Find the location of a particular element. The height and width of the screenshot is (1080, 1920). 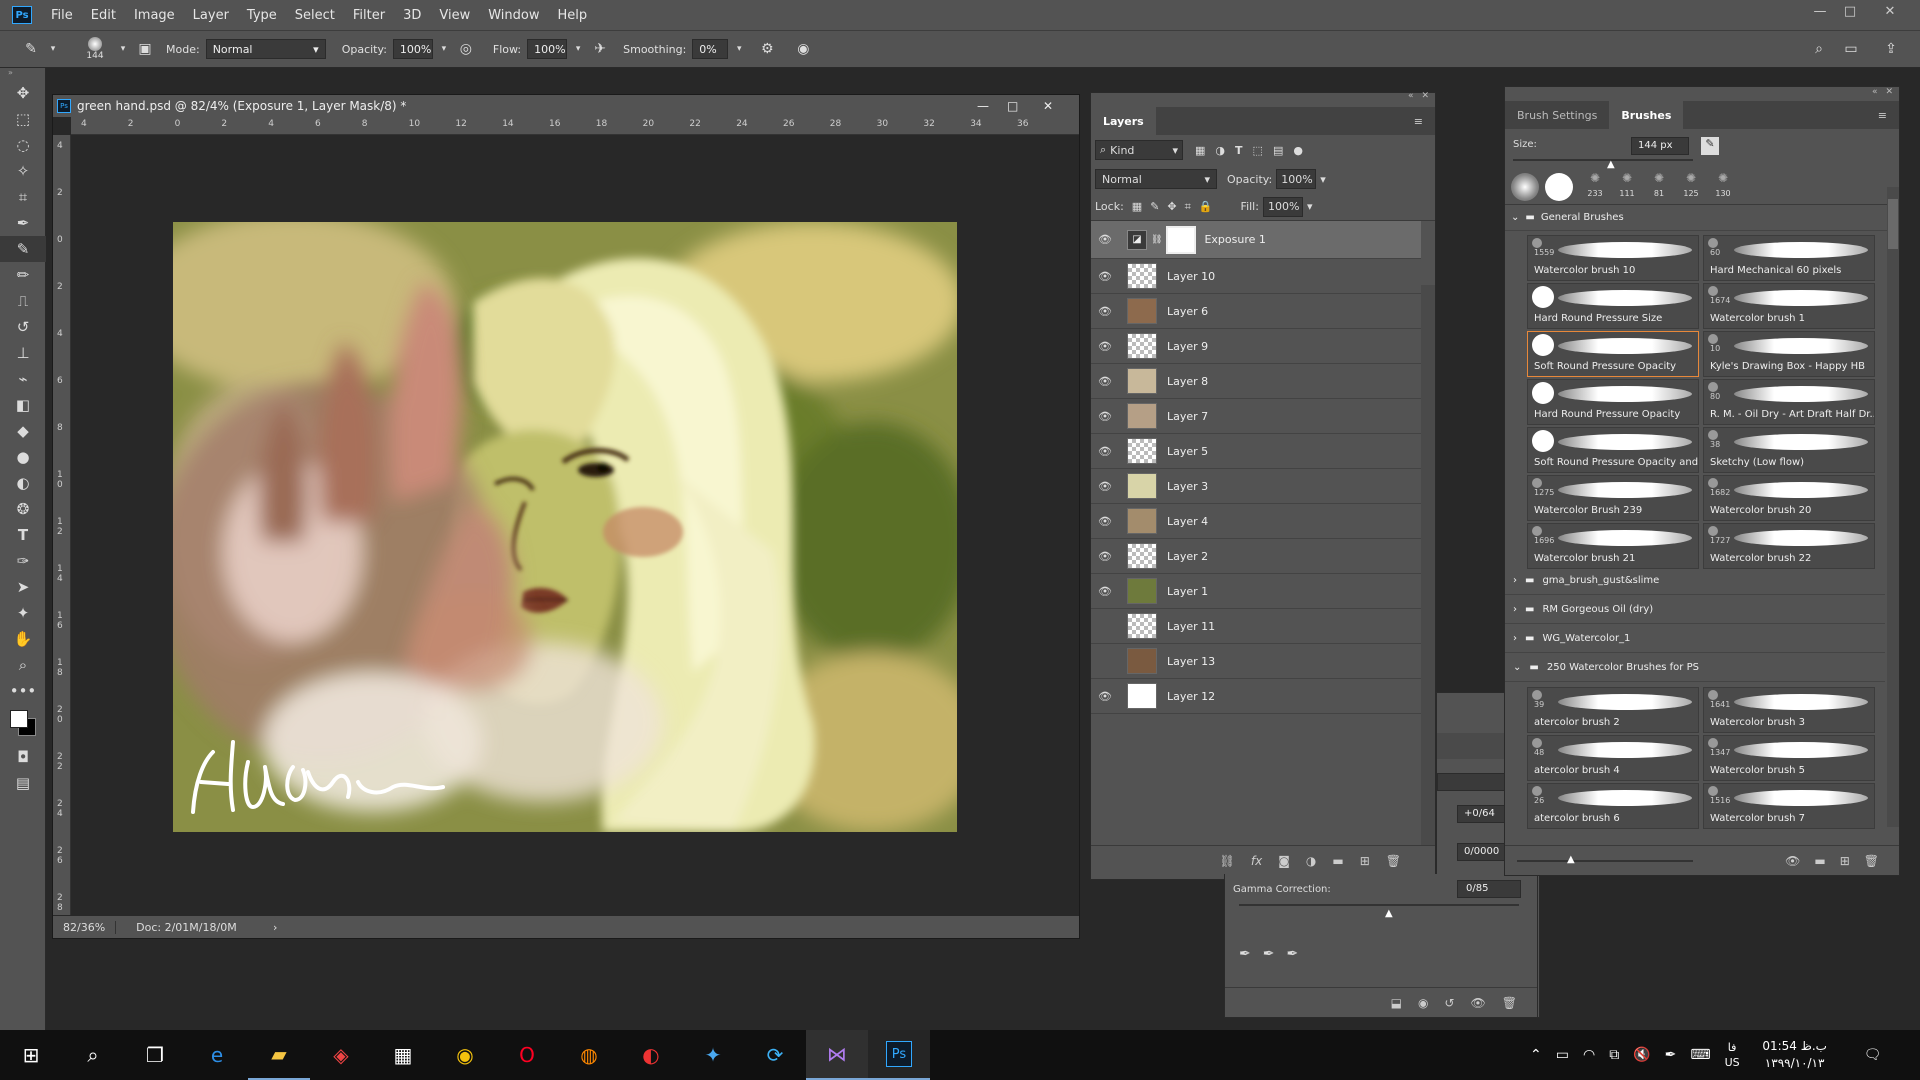

mixer-brush-icon: ⌁ is located at coordinates (23, 379).